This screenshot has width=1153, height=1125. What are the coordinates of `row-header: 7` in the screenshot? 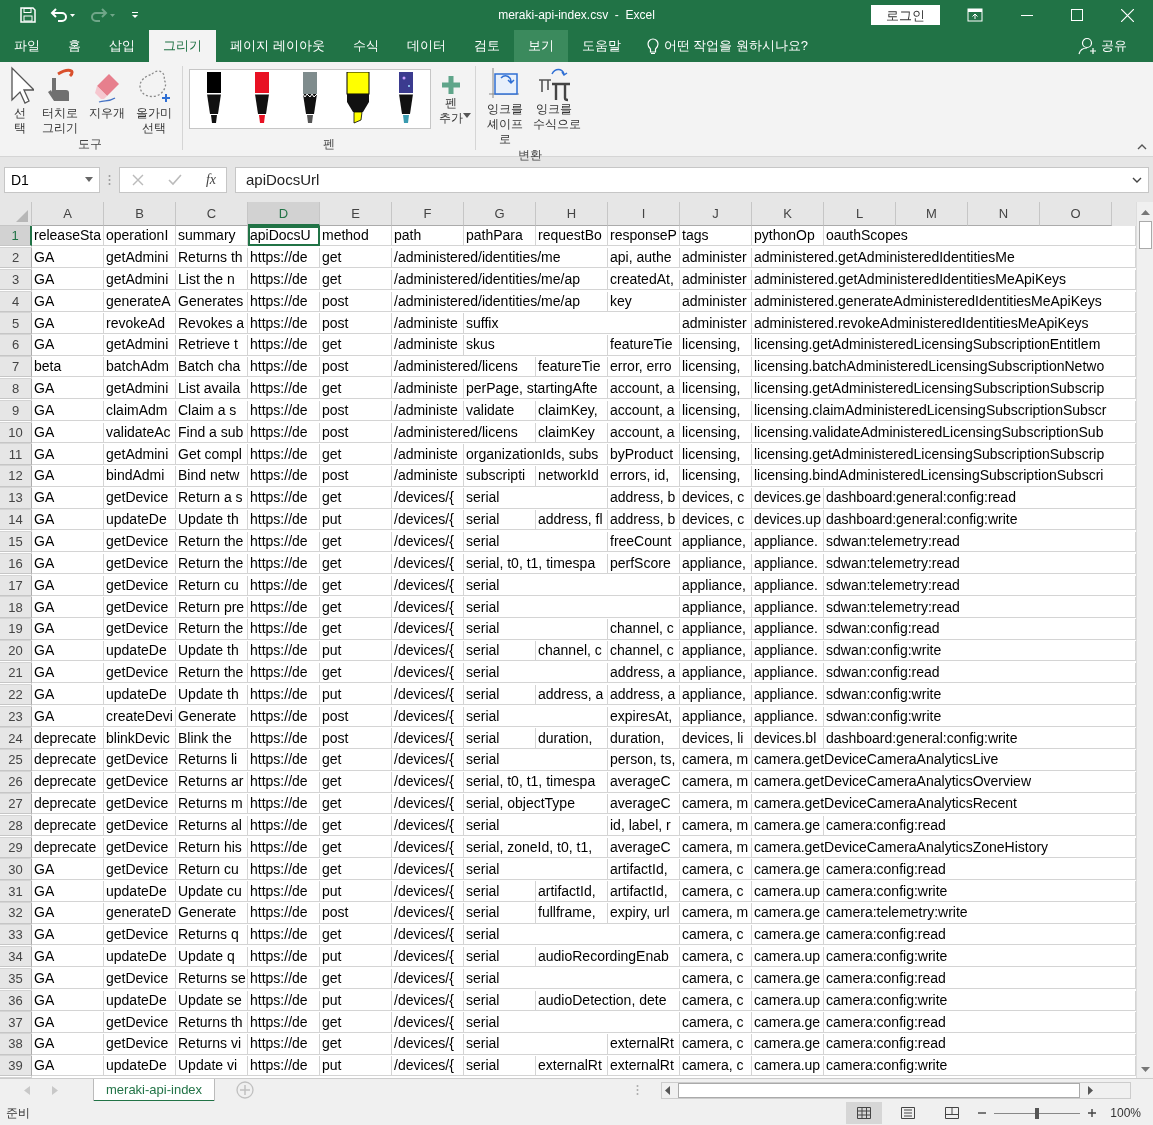 It's located at (16, 367).